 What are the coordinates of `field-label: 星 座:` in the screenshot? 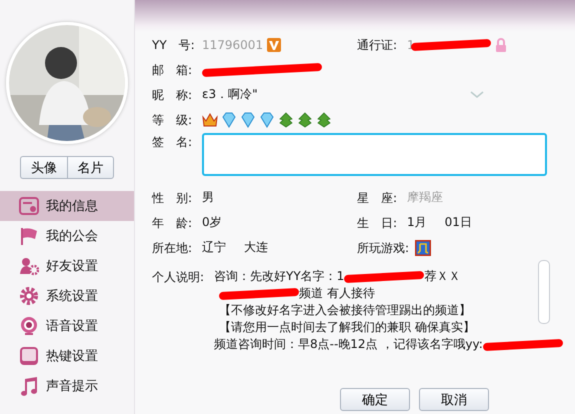 It's located at (377, 198).